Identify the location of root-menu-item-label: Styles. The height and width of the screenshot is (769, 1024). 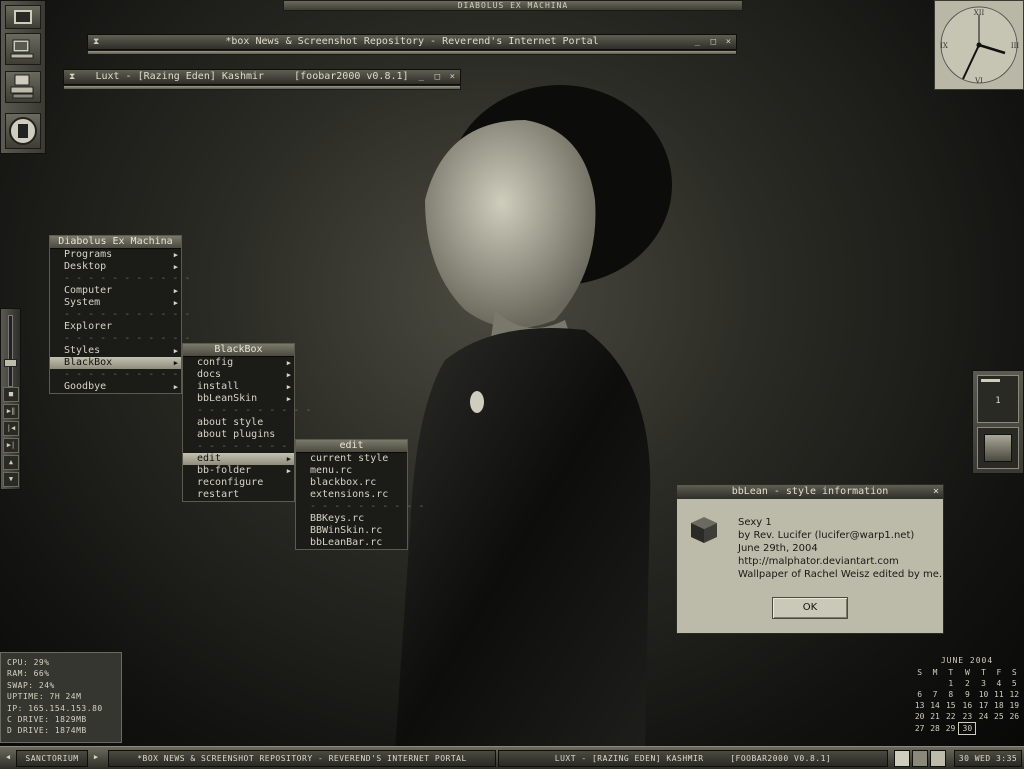
(82, 350).